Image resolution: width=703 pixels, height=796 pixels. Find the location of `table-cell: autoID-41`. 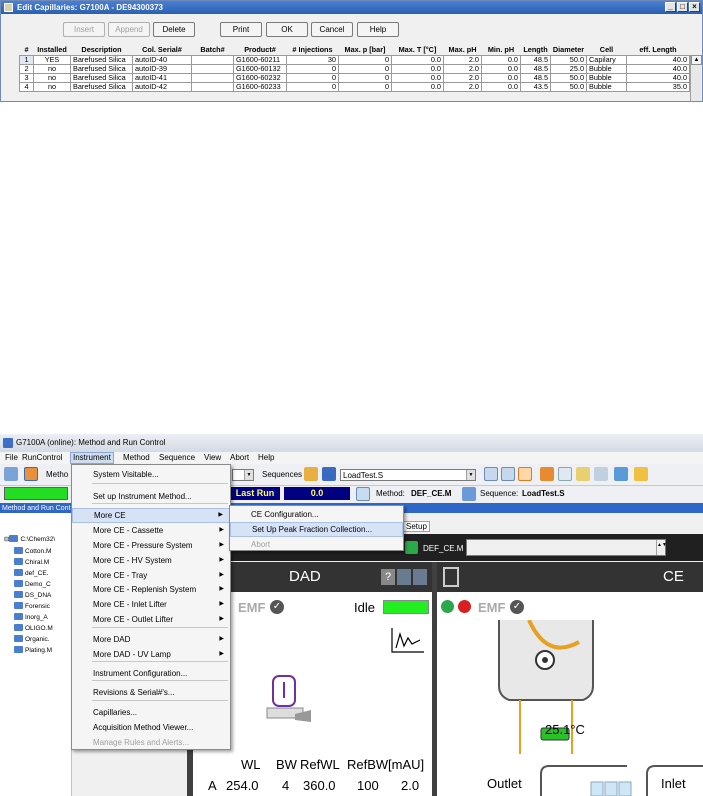

table-cell: autoID-41 is located at coordinates (162, 77).